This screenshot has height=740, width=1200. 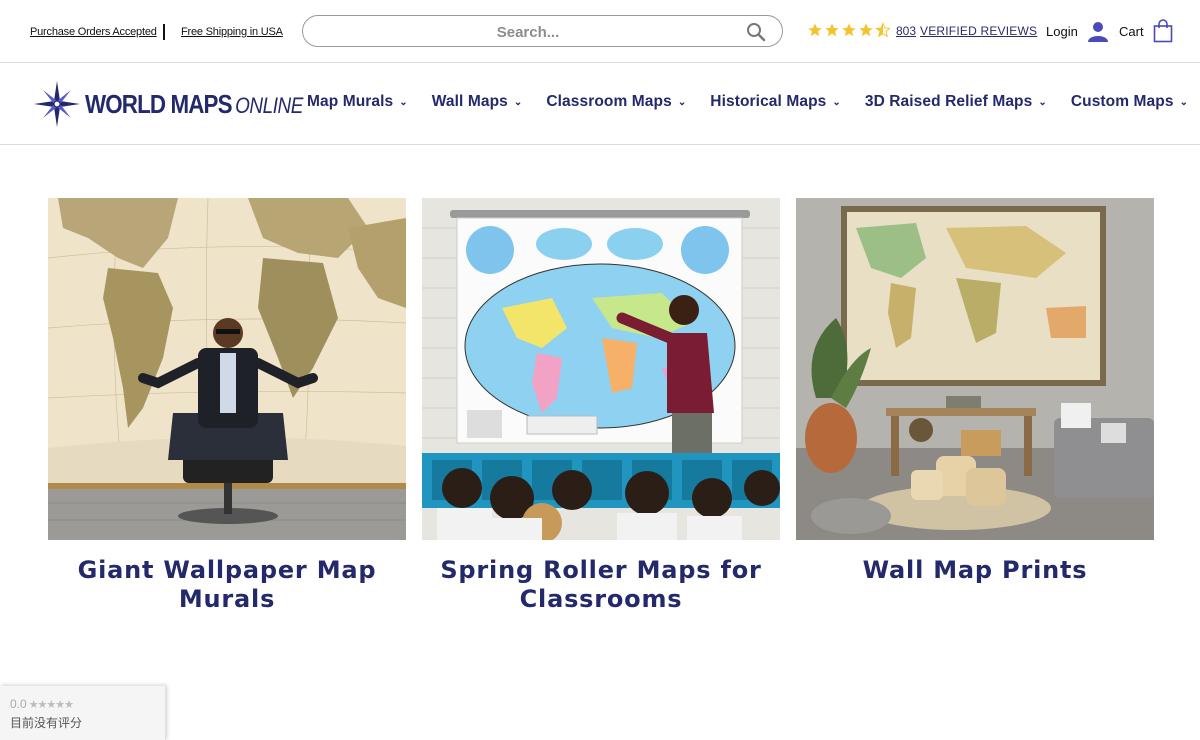 What do you see at coordinates (948, 101) in the screenshot?
I see `nav-item-label: 3D Raised Relief Maps` at bounding box center [948, 101].